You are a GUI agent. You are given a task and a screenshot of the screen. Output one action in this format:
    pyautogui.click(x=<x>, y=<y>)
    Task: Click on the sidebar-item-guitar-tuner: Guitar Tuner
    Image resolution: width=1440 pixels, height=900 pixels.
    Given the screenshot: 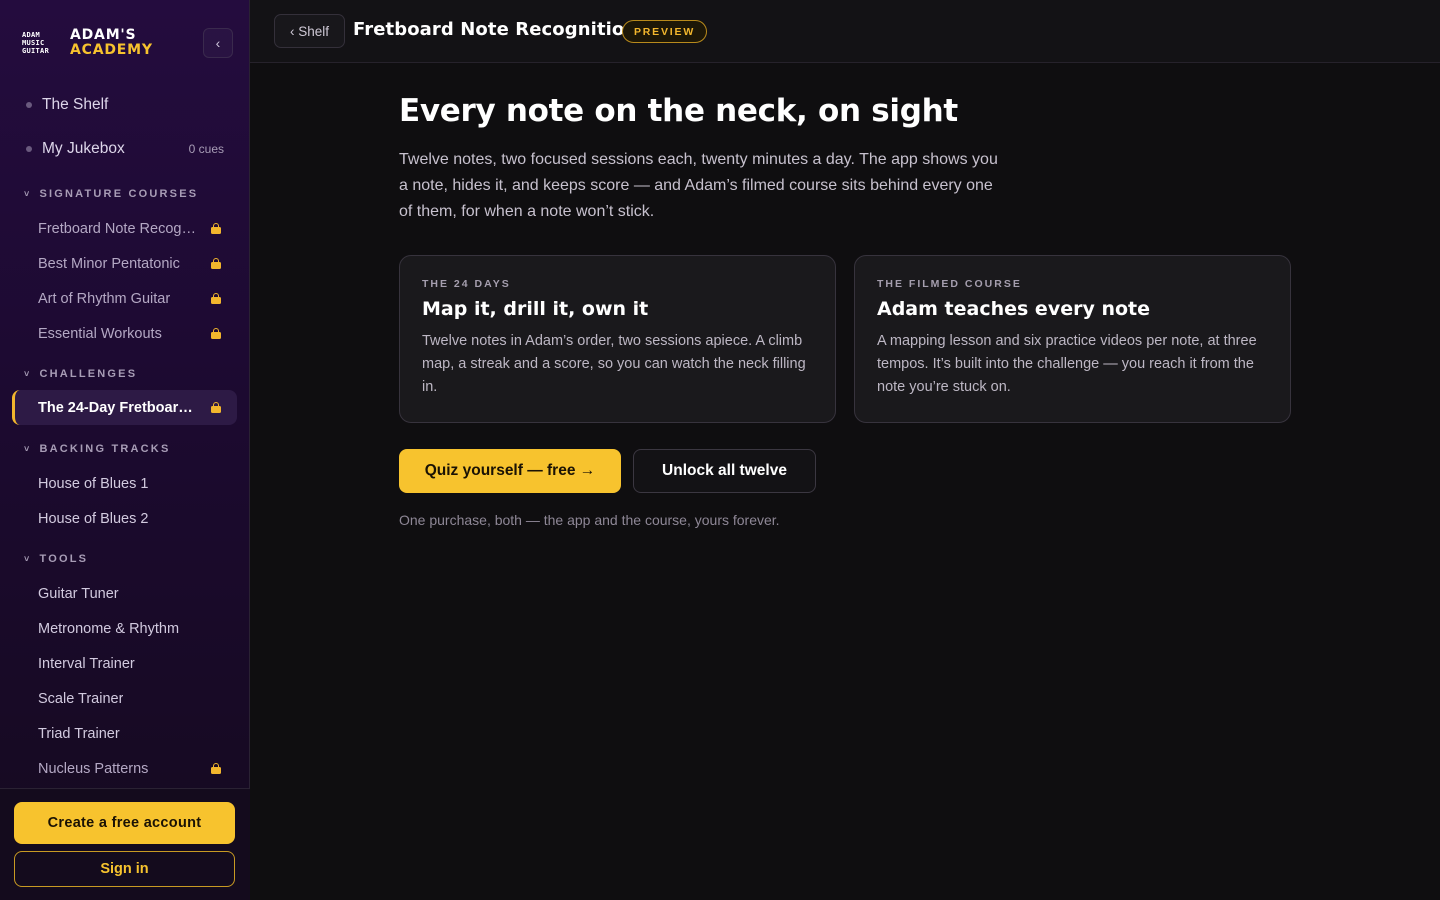 What is the action you would take?
    pyautogui.click(x=124, y=593)
    